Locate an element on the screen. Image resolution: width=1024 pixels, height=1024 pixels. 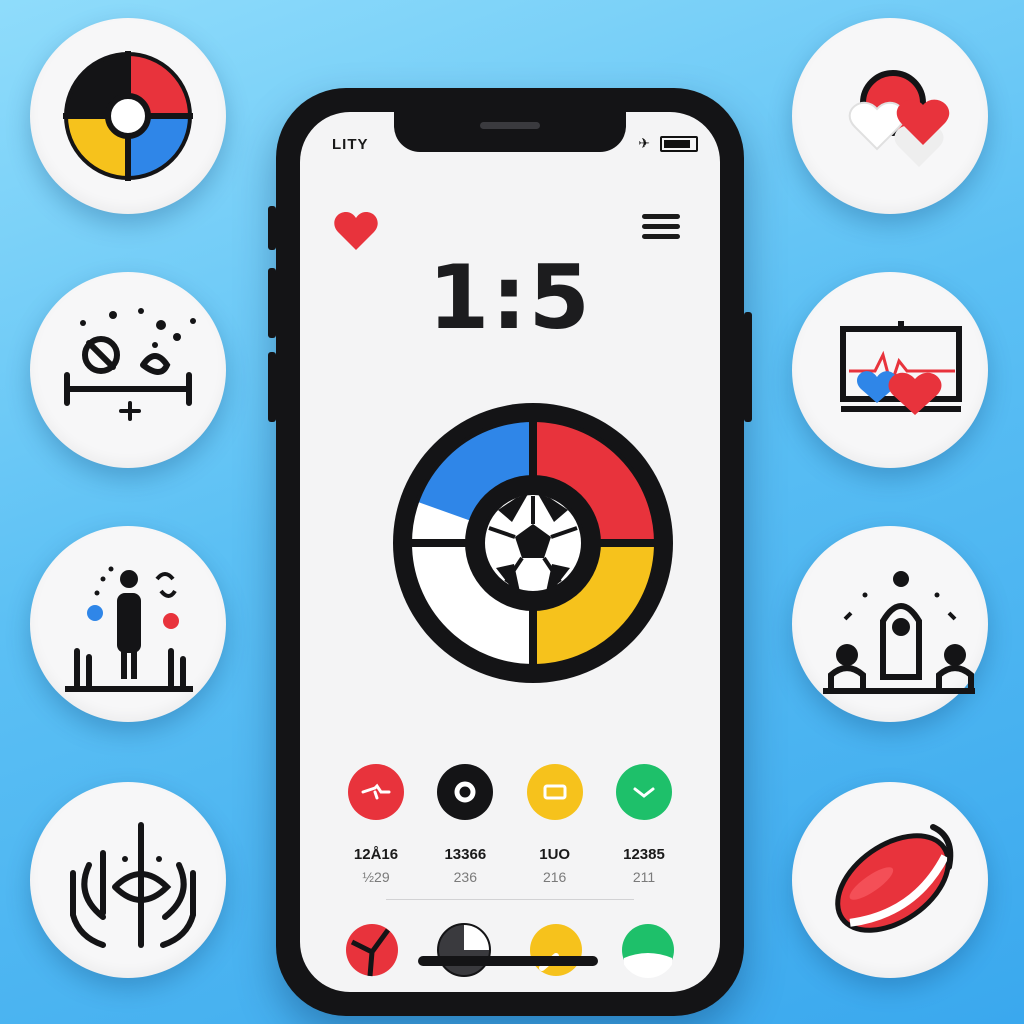
red-ball-icon is located at coordinates (372, 950).